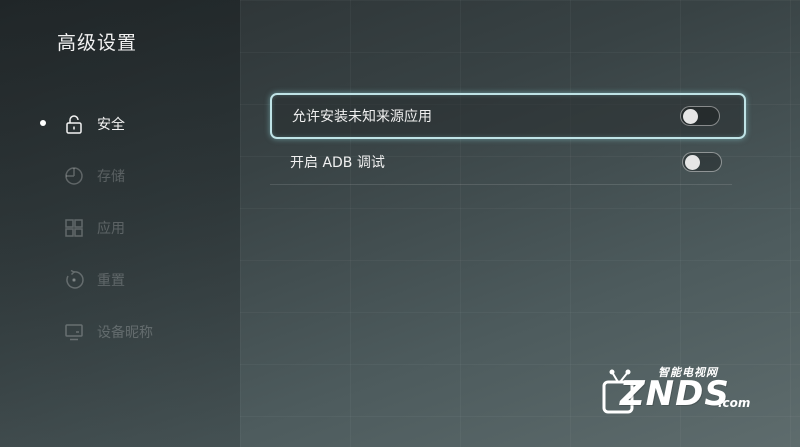  What do you see at coordinates (74, 332) in the screenshot?
I see `monitor-icon` at bounding box center [74, 332].